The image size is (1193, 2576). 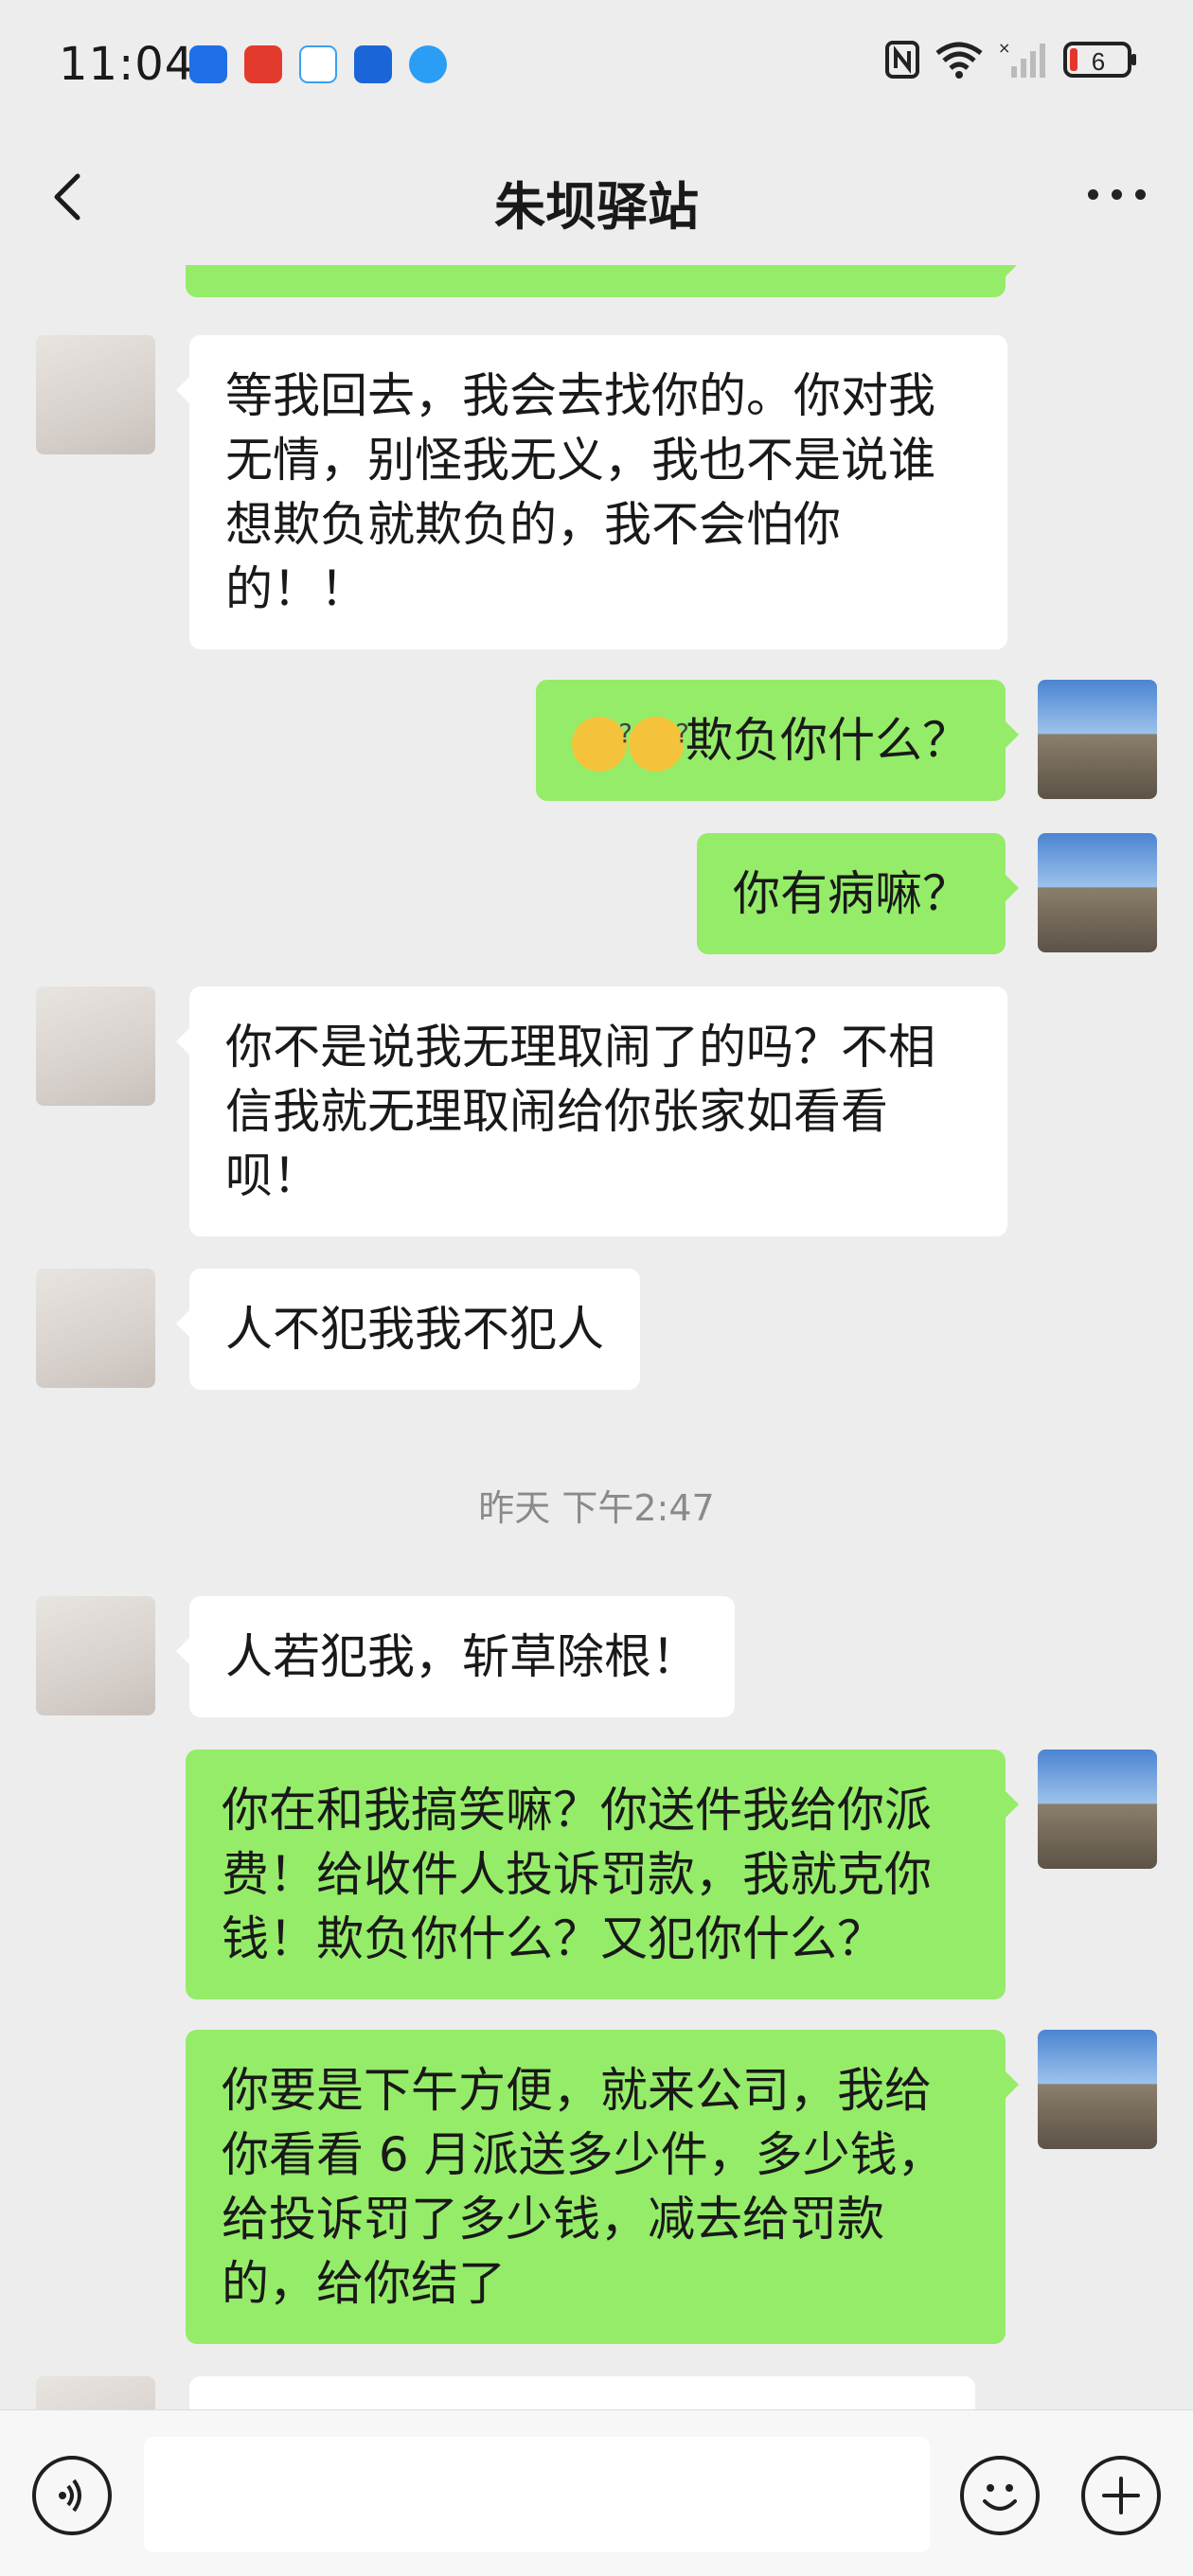 I want to click on status-bar: 11:04 × 6, so click(x=596, y=67).